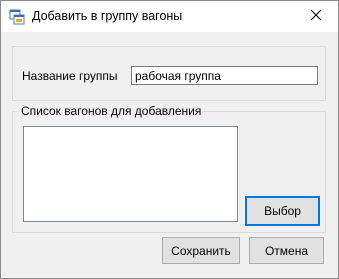  What do you see at coordinates (17, 17) in the screenshot?
I see `app-window-icon` at bounding box center [17, 17].